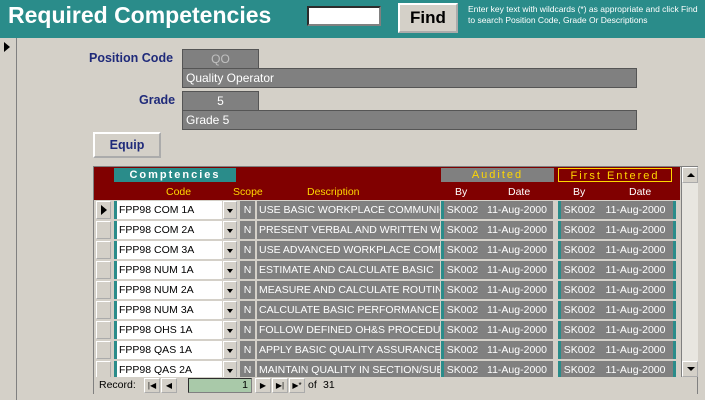 The width and height of the screenshot is (705, 400). Describe the element at coordinates (140, 15) in the screenshot. I see `page-title: Required Competencies` at that location.